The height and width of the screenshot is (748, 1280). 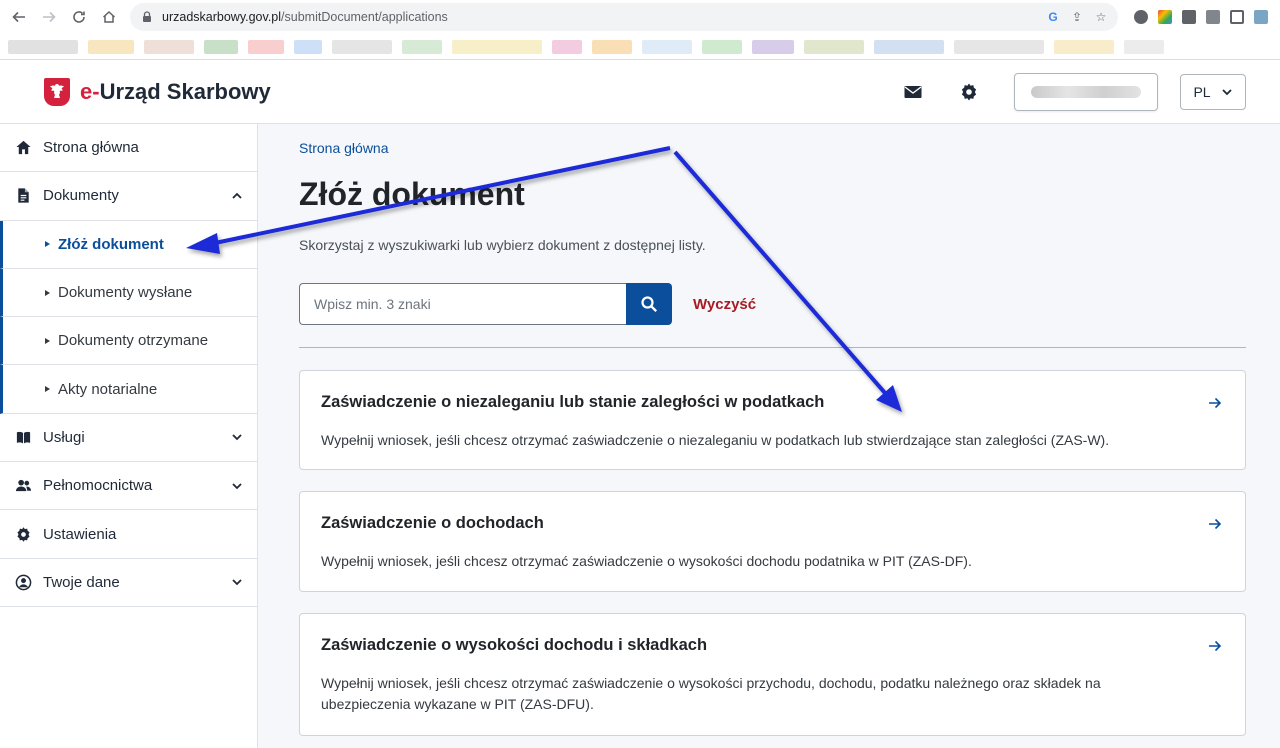 What do you see at coordinates (1189, 17) in the screenshot?
I see `puzzle-icon` at bounding box center [1189, 17].